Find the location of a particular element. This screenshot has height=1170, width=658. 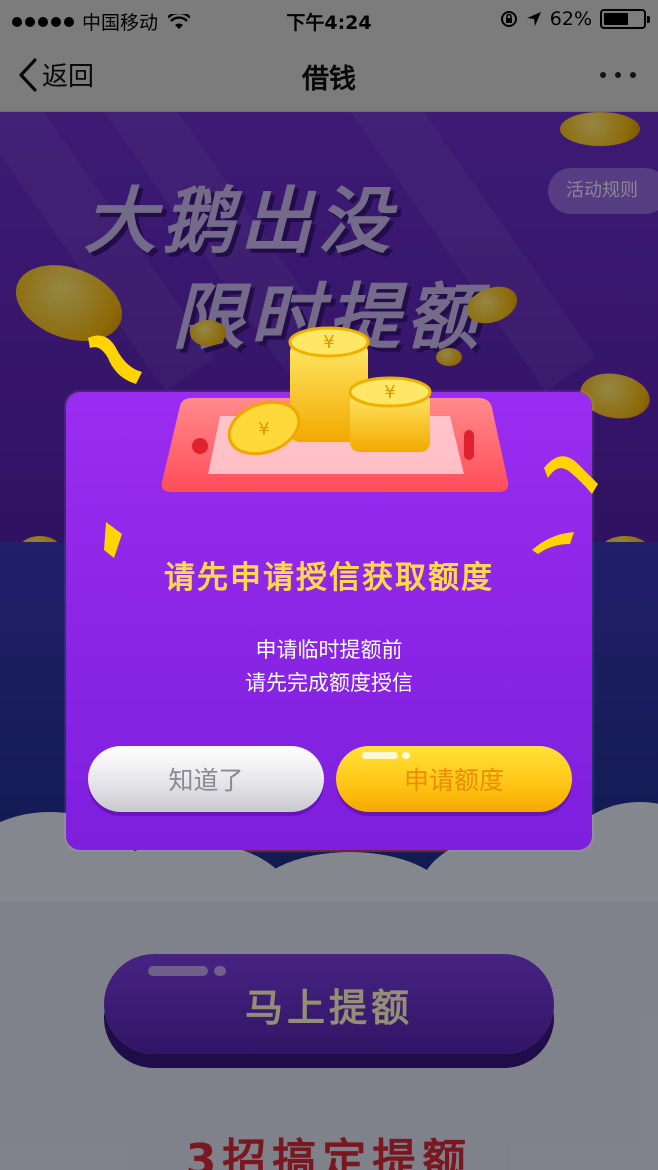

dialog-title: 请先申请授信获取额度 is located at coordinates (329, 578).